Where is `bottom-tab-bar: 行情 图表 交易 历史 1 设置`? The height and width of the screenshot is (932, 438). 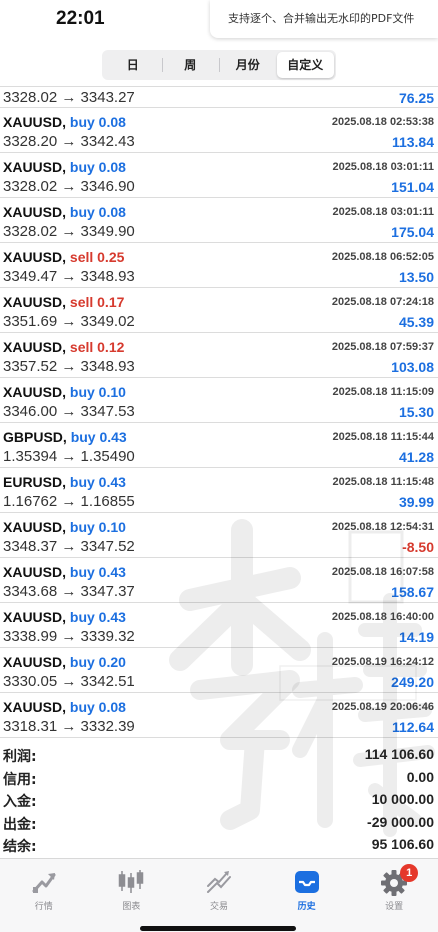 bottom-tab-bar: 行情 图表 交易 历史 1 设置 is located at coordinates (219, 895).